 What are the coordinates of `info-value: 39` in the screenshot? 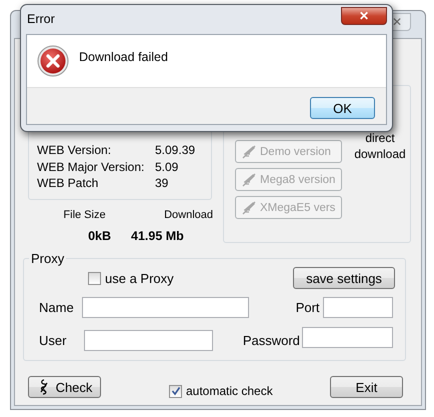 It's located at (161, 183).